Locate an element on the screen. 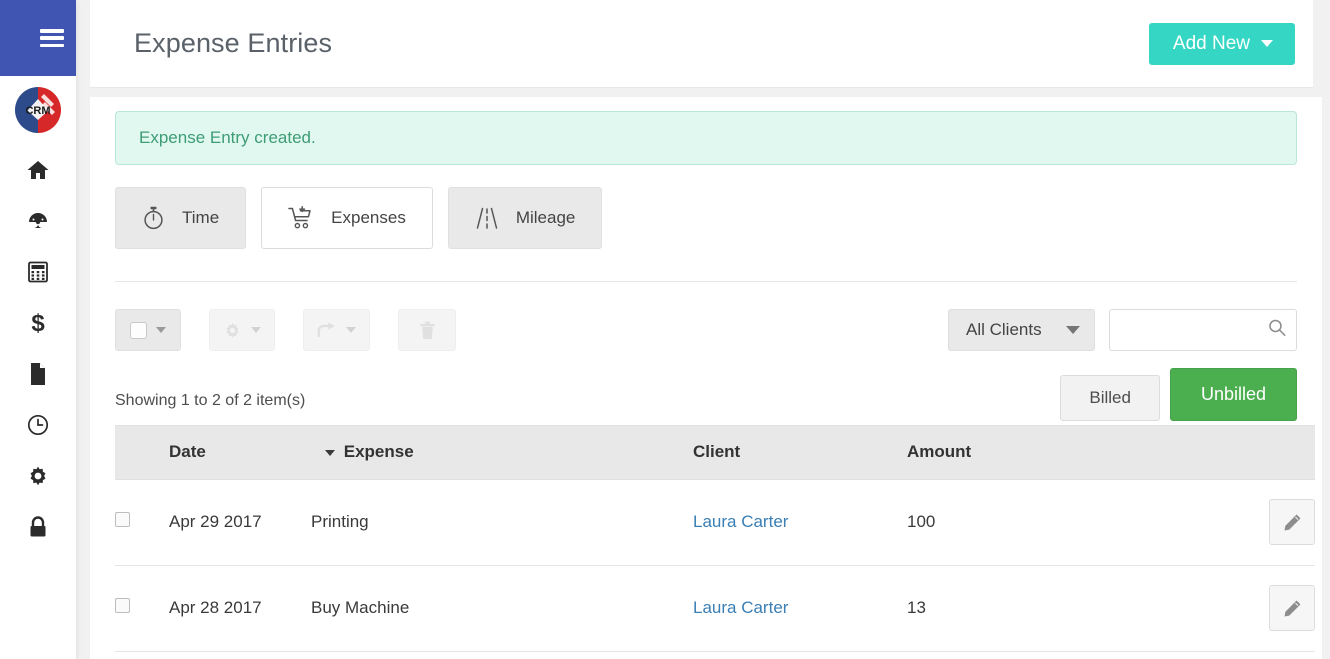 The image size is (1330, 659). table-row: Apr 28 2017 Buy Machine Laura Carter 13 is located at coordinates (715, 608).